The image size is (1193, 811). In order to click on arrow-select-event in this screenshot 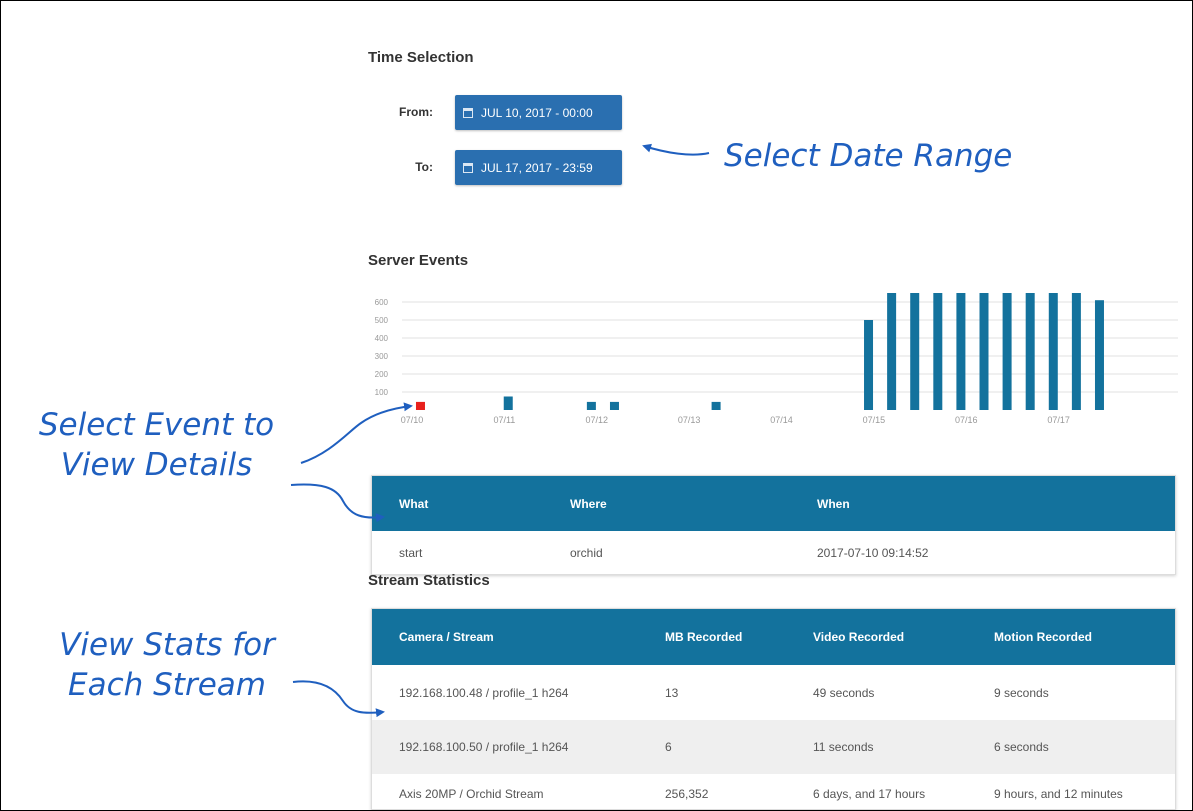, I will do `click(356, 433)`.